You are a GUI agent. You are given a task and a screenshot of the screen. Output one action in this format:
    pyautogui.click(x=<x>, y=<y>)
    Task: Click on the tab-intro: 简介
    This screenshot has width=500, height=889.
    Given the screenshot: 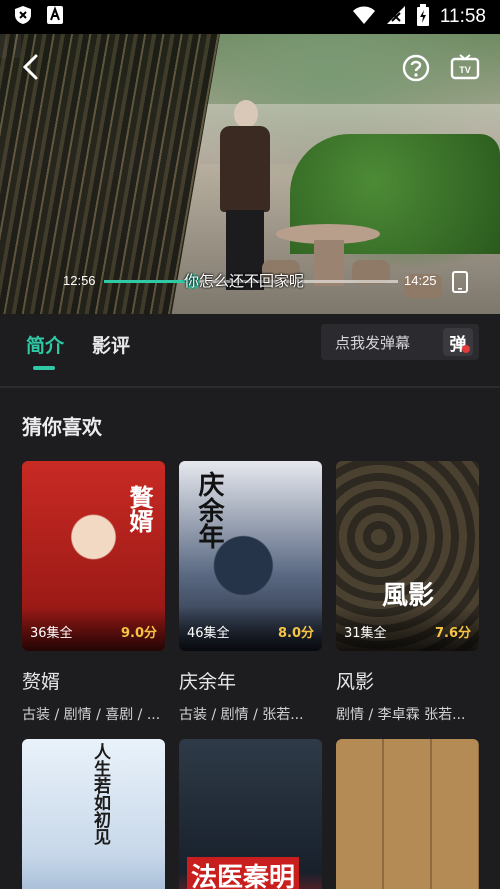 What is the action you would take?
    pyautogui.click(x=45, y=344)
    